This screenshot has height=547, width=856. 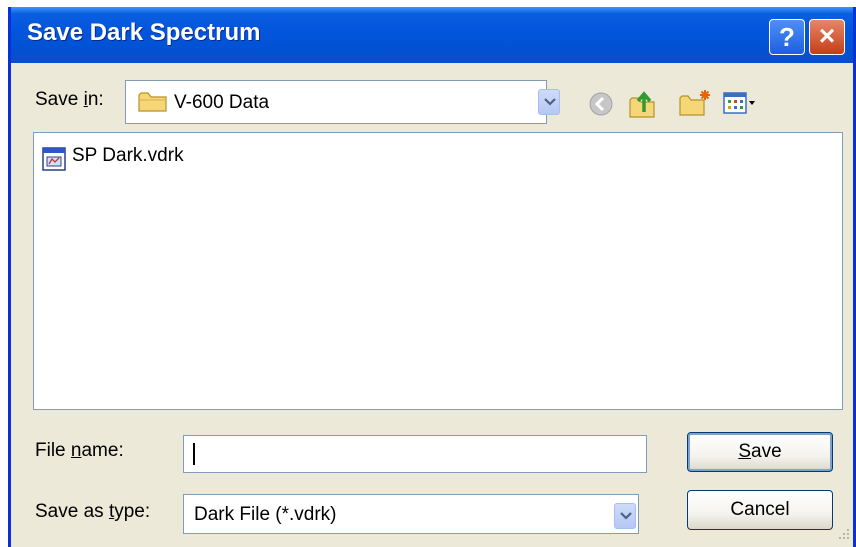 What do you see at coordinates (760, 452) in the screenshot?
I see `save-button: Save` at bounding box center [760, 452].